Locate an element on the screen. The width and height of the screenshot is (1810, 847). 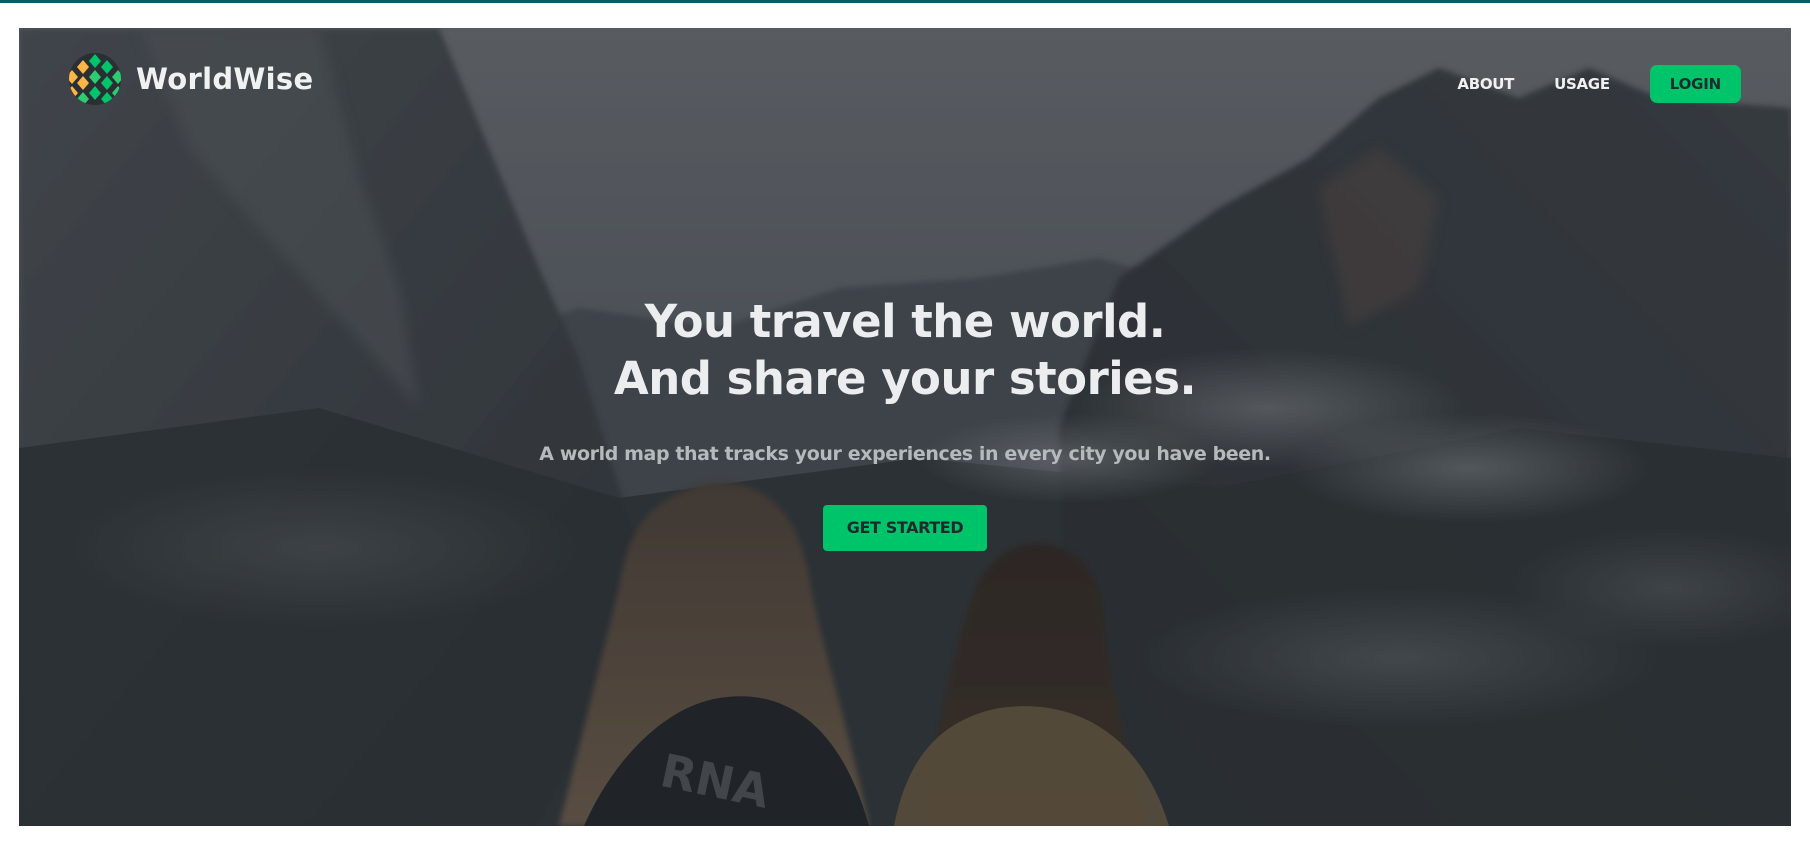
login-button: LOGIN is located at coordinates (1695, 84).